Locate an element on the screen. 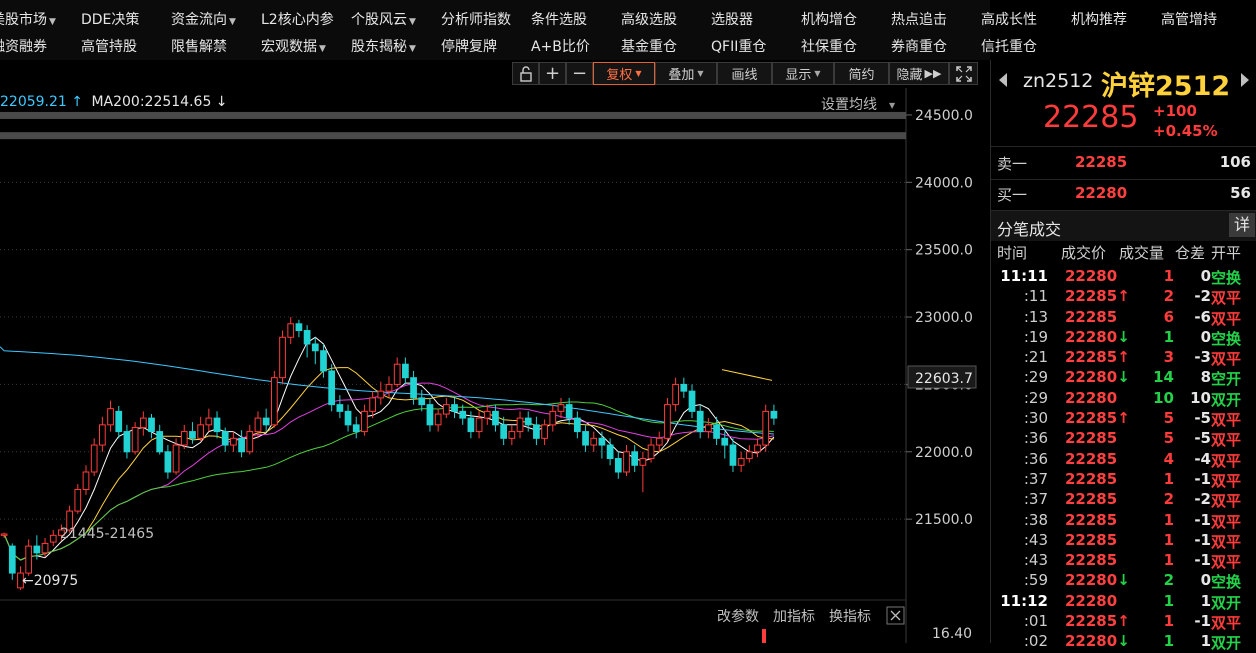 Image resolution: width=1256 pixels, height=653 pixels. edit-params-button: 改参数 is located at coordinates (738, 616).